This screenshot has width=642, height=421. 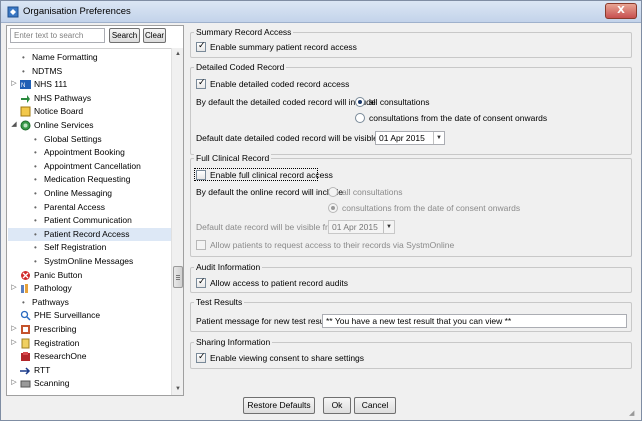 I want to click on tree-item-nhs-pathways: NHS Pathways, so click(x=89, y=98).